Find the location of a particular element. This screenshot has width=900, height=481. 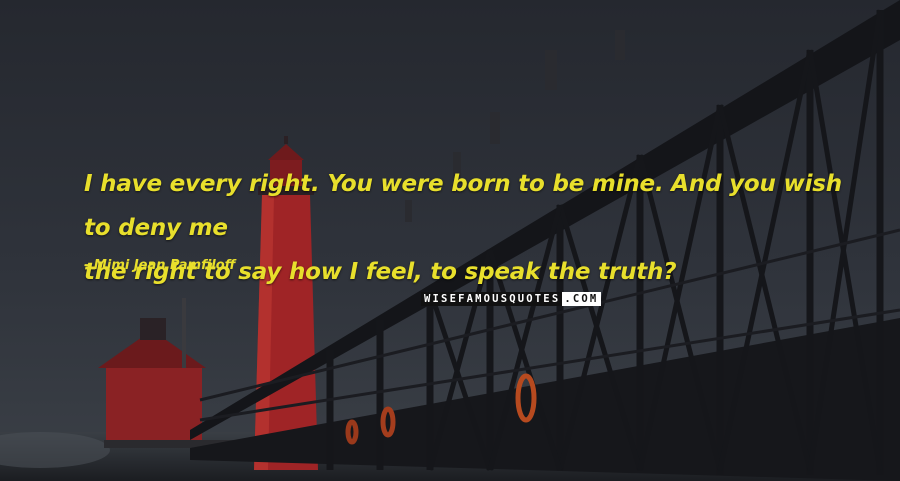

logo-wordmark: WISEFAMOUSQUOTES is located at coordinates (492, 299).